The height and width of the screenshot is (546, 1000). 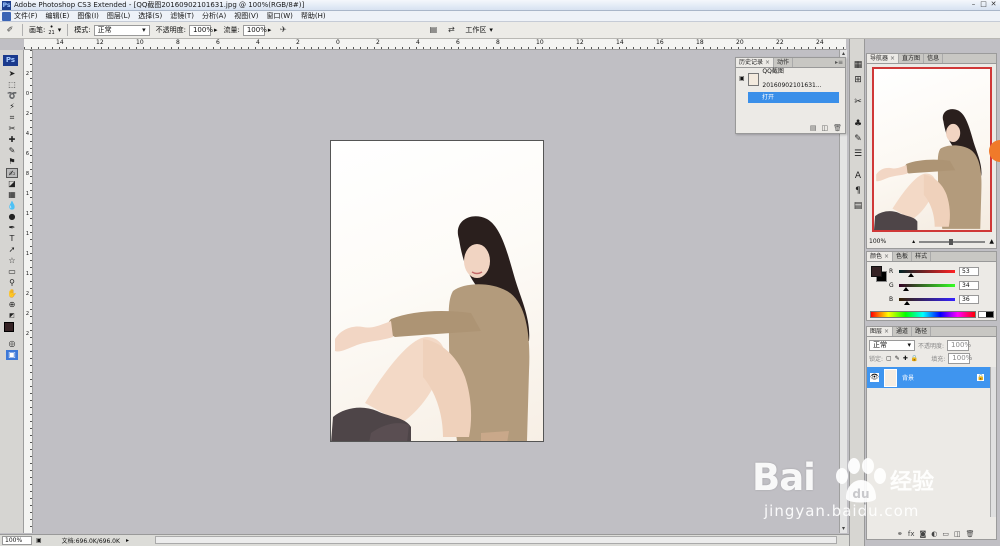 I want to click on menu-item: 选择(S), so click(x=150, y=16).